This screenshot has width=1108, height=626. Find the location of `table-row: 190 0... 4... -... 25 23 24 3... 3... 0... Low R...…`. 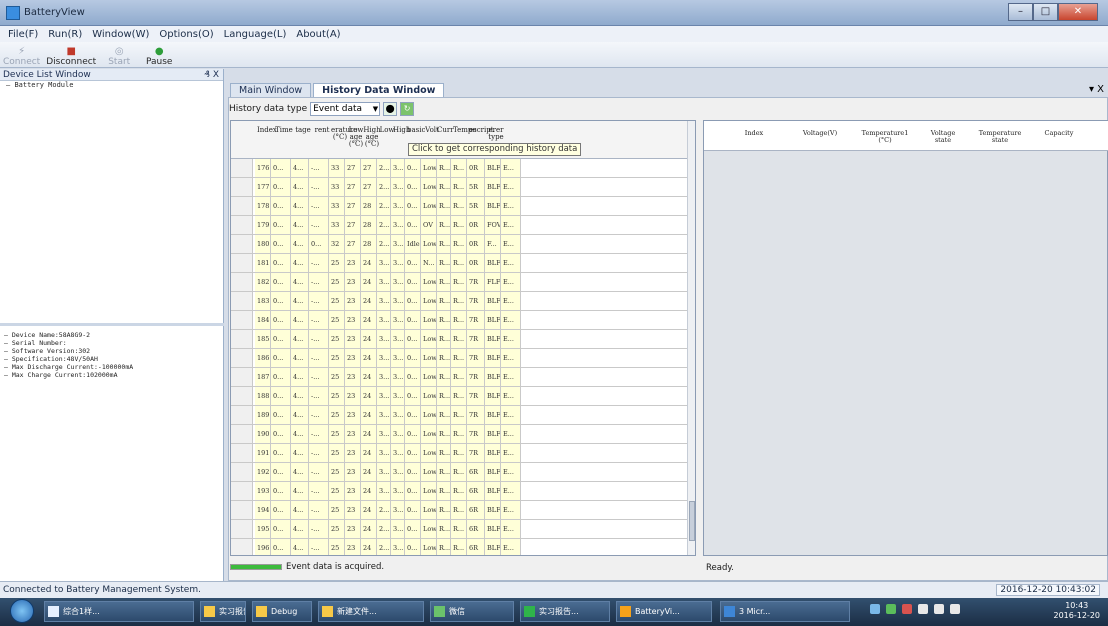

table-row: 190 0... 4... -... 25 23 24 3... 3... 0... Low R...… is located at coordinates (461, 434).